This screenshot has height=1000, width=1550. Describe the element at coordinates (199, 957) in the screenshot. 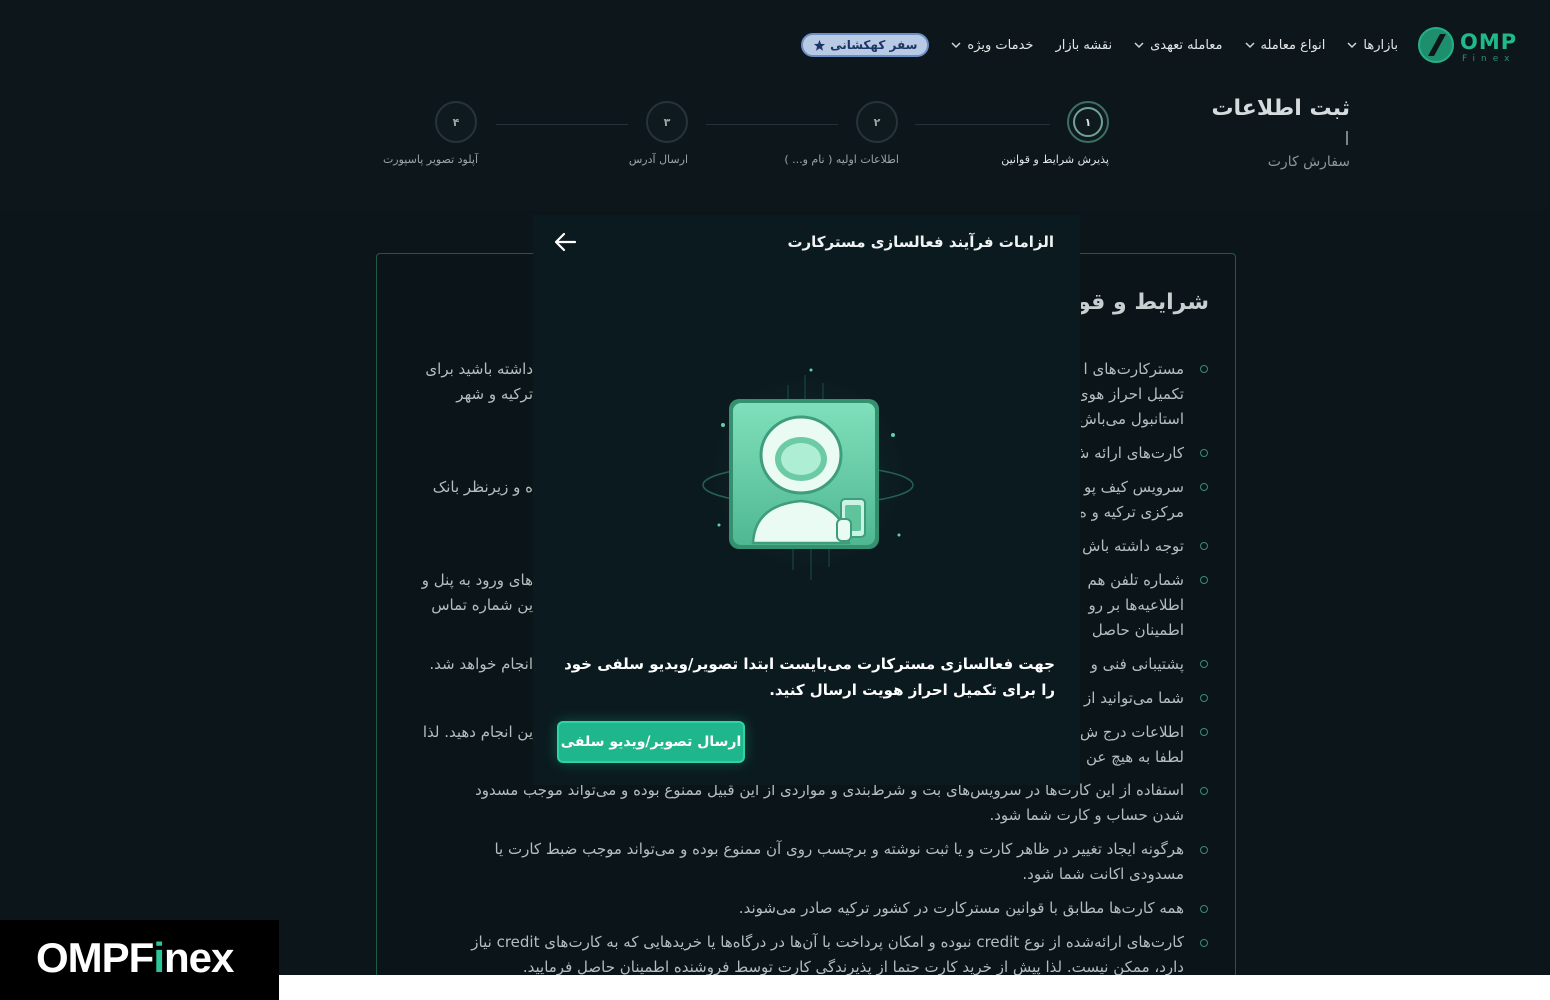

I see `watermark-part: nex` at that location.